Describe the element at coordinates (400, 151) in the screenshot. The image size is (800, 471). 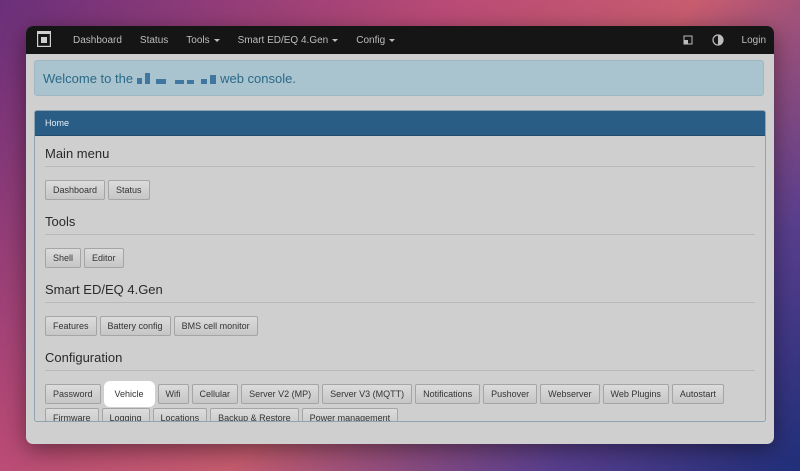
I see `section-title-main-menu: Main menu` at that location.